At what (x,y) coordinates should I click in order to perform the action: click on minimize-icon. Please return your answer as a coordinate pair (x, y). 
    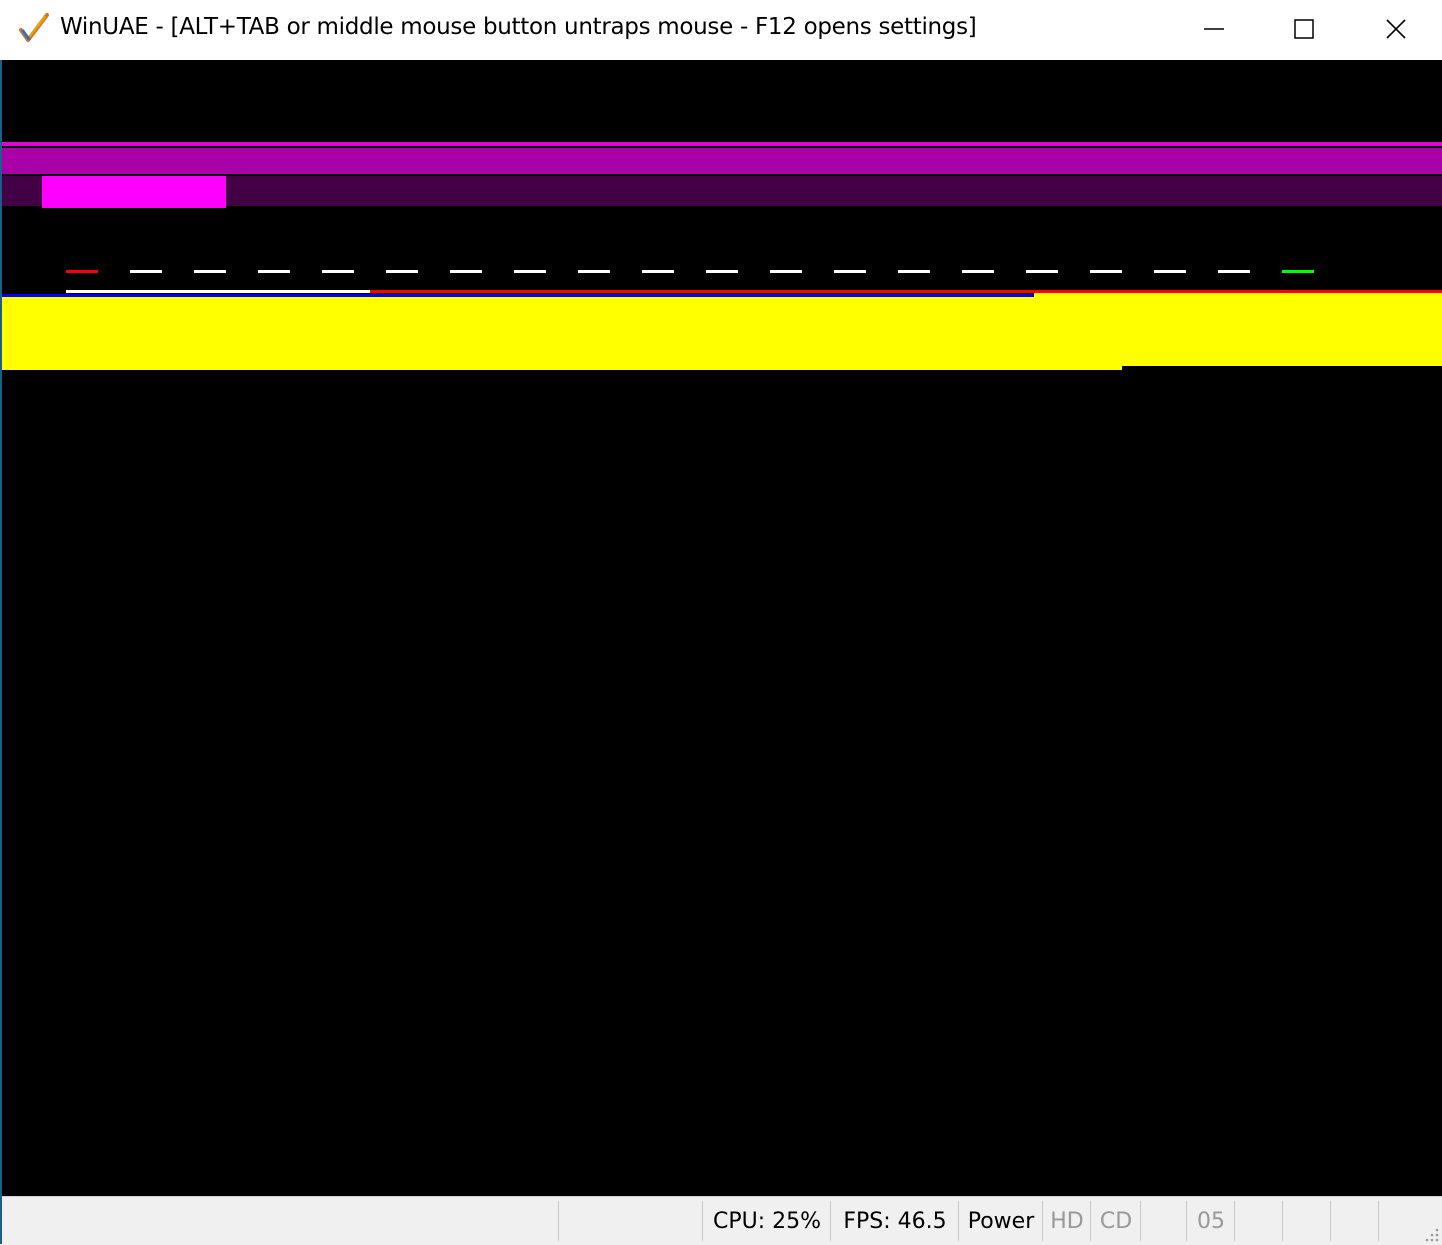
    Looking at the image, I should click on (1214, 29).